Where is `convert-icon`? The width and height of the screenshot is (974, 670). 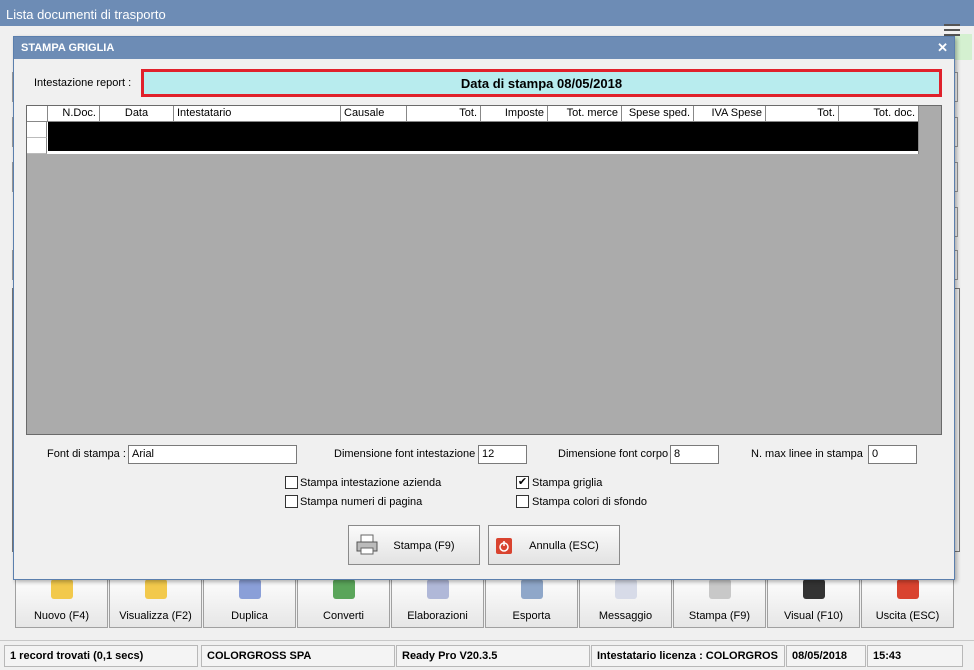
convert-icon is located at coordinates (343, 589).